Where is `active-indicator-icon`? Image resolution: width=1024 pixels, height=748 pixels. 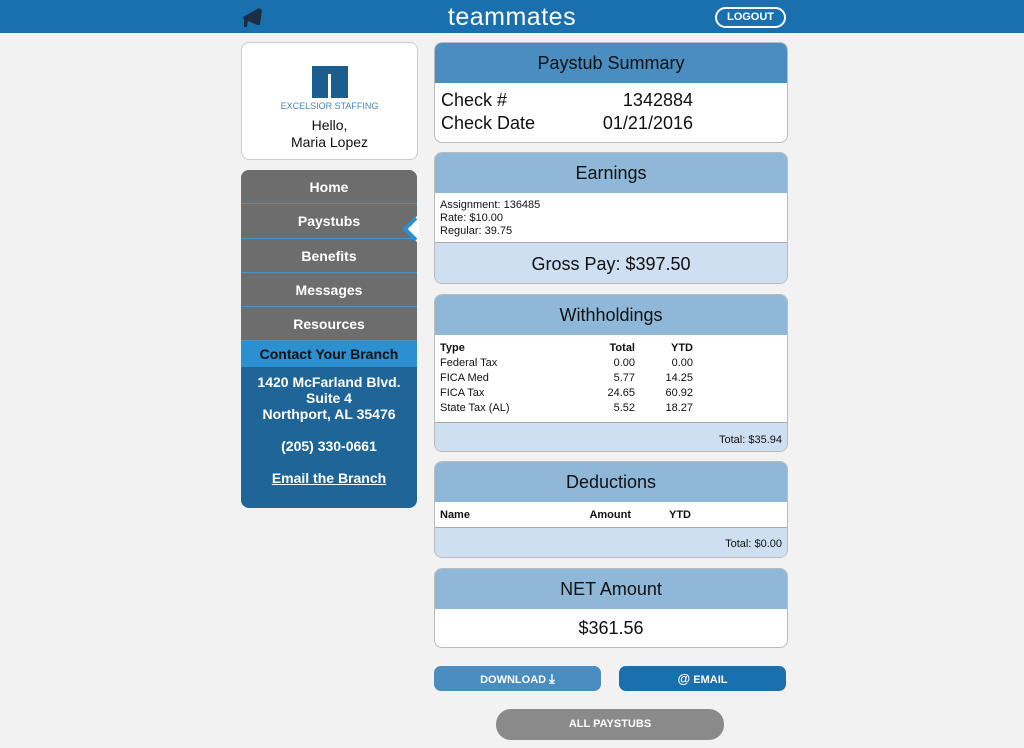 active-indicator-icon is located at coordinates (410, 229).